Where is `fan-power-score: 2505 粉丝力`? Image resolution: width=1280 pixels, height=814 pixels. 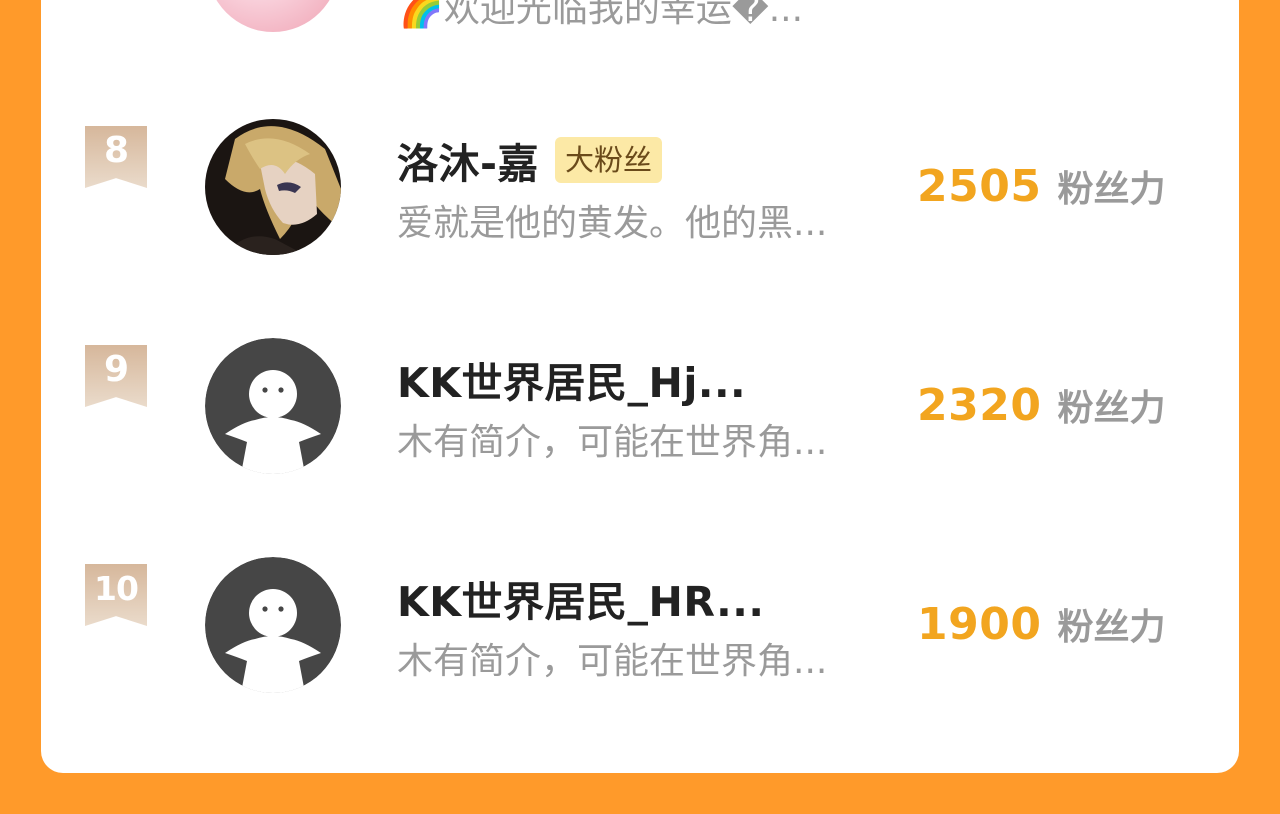
fan-power-score: 2505 粉丝力 is located at coordinates (1041, 186).